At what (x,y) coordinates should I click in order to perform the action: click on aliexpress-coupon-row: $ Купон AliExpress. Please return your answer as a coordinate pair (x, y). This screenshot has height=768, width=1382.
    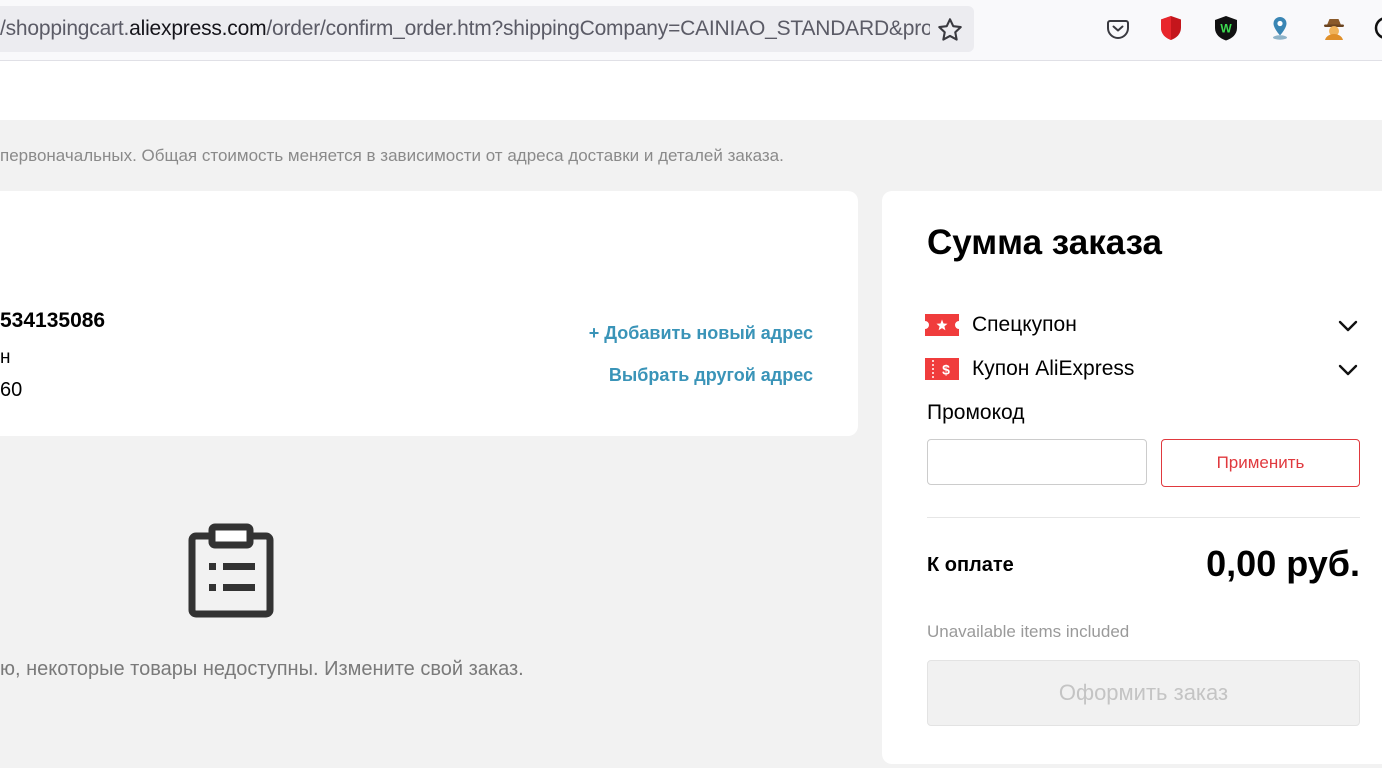
    Looking at the image, I should click on (1142, 370).